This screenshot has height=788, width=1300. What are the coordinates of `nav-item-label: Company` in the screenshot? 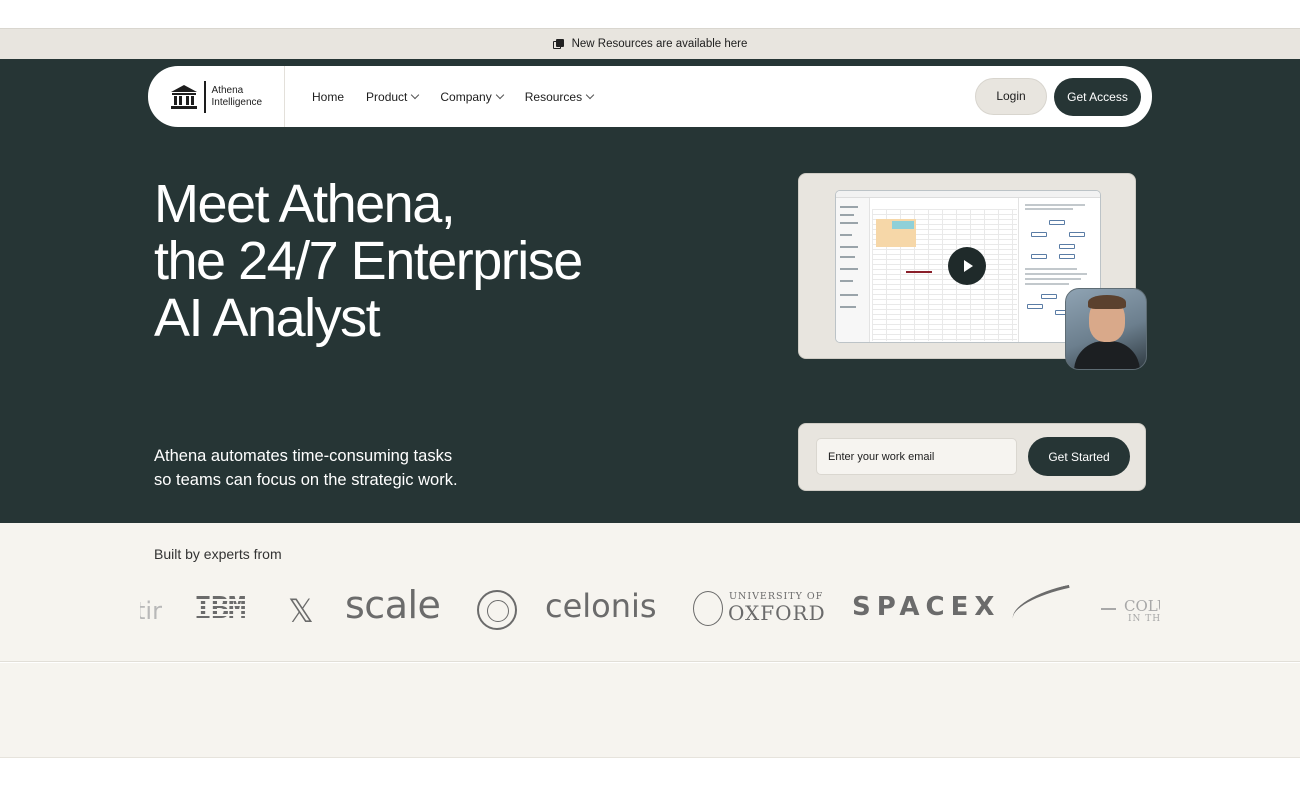 It's located at (466, 96).